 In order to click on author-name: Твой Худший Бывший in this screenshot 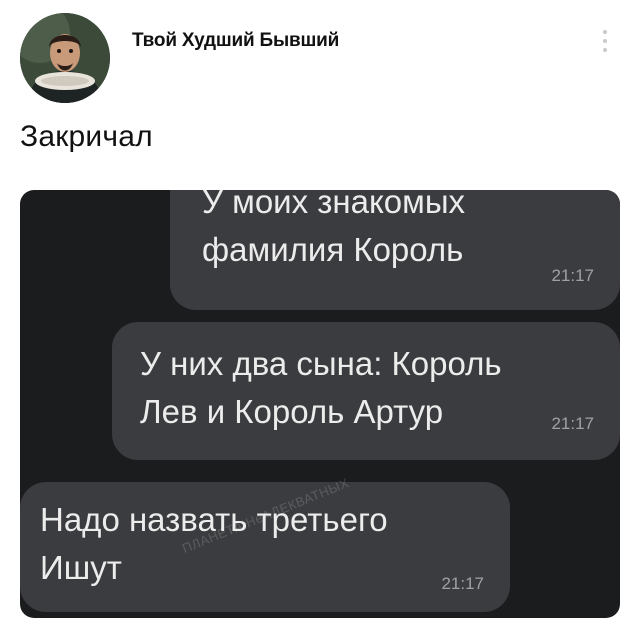, I will do `click(235, 41)`.